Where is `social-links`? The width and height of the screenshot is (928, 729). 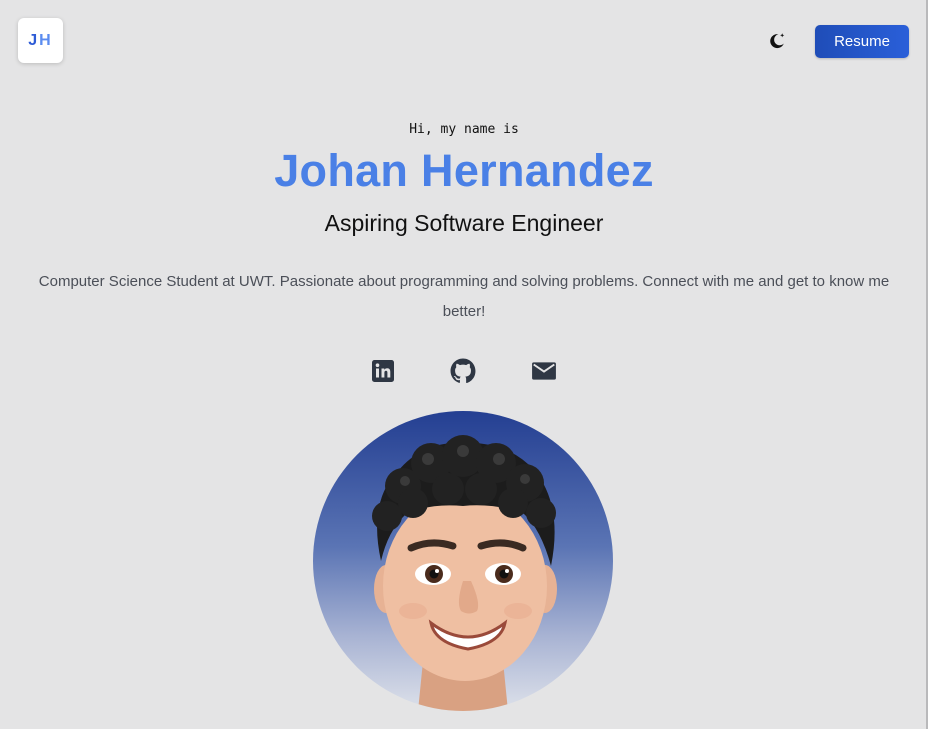
social-links is located at coordinates (464, 371).